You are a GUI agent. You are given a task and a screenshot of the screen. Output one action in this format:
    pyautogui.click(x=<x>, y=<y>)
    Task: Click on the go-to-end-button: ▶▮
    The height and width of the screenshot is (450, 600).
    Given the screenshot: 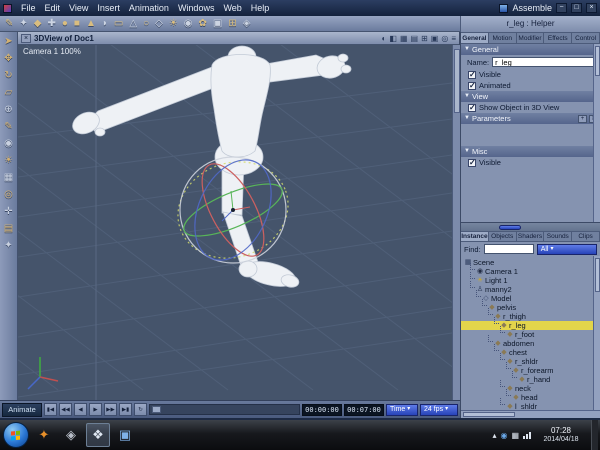 What is the action you would take?
    pyautogui.click(x=125, y=409)
    